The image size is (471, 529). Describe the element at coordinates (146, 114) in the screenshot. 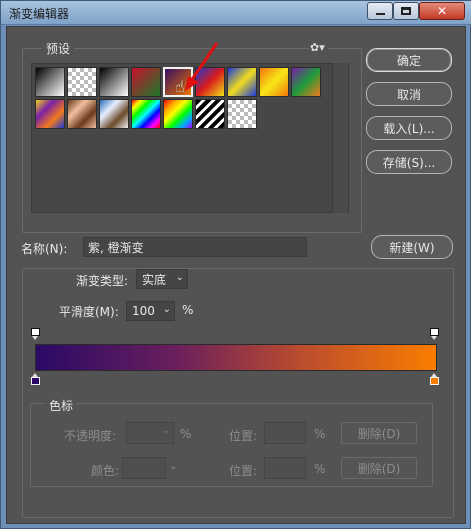

I see `preset-swatch-spectrum` at that location.